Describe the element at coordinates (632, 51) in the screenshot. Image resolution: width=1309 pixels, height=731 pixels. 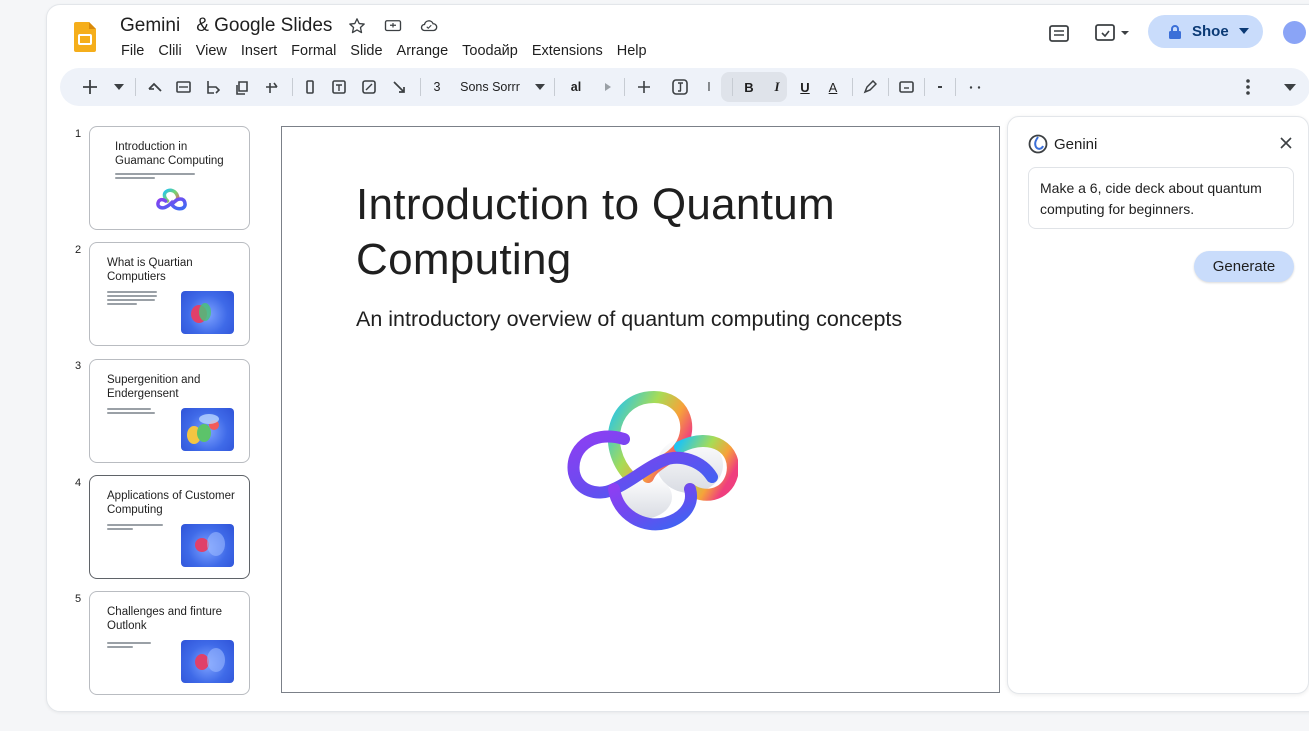
I see `menu-help: Help` at that location.